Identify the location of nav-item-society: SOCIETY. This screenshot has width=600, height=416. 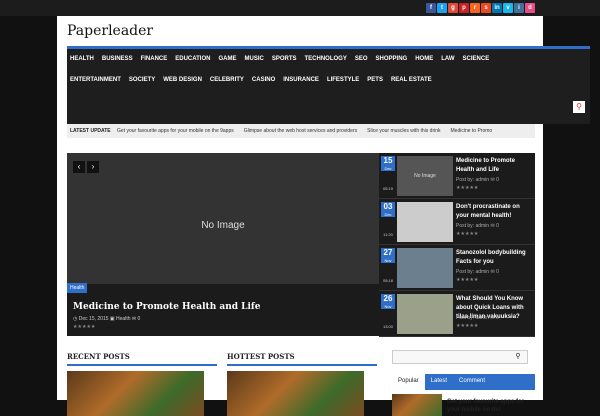
(142, 80).